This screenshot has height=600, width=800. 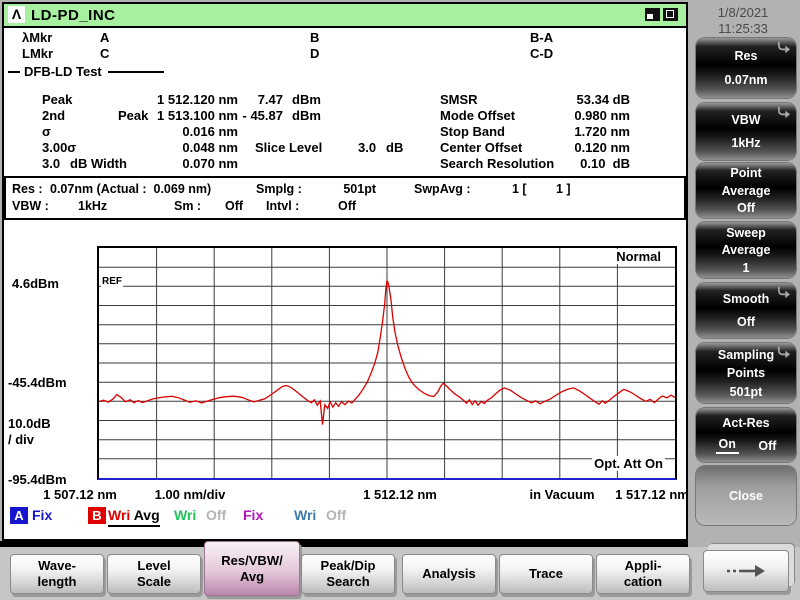 I want to click on sweep-average-label: SwpAvg :, so click(x=442, y=189).